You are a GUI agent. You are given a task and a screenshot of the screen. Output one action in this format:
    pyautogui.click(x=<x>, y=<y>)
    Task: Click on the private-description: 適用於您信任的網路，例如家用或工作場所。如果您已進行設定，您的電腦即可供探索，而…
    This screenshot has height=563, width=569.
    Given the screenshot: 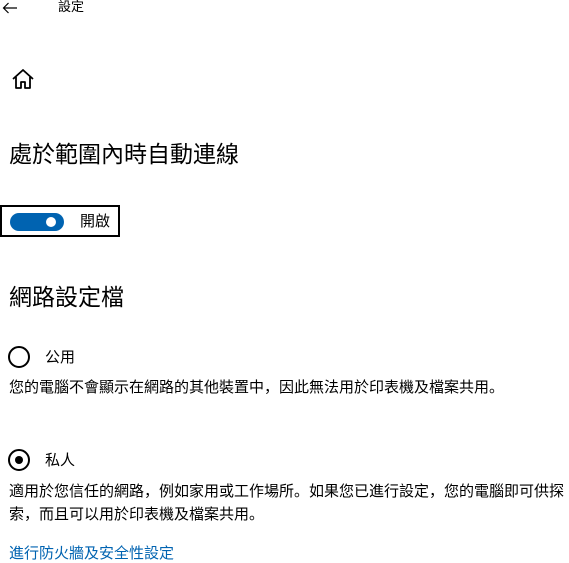 What is the action you would take?
    pyautogui.click(x=287, y=502)
    